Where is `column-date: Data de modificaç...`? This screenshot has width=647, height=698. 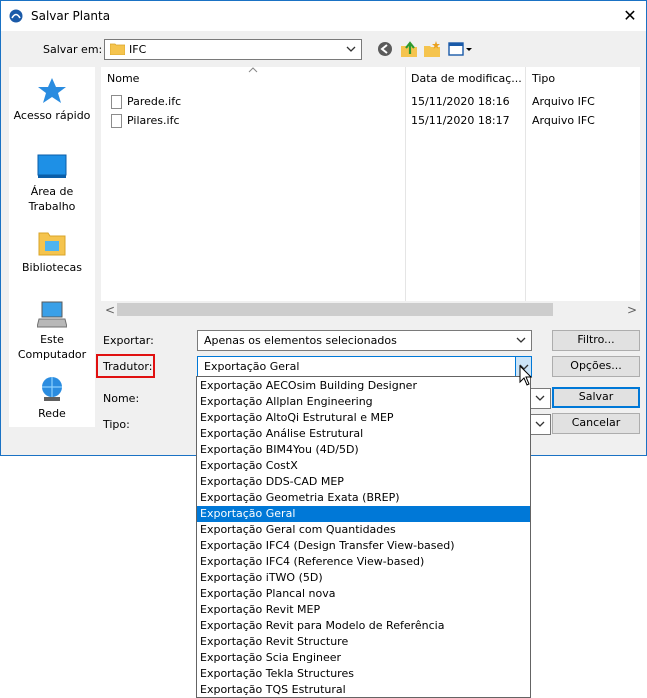 column-date: Data de modificaç... is located at coordinates (466, 78).